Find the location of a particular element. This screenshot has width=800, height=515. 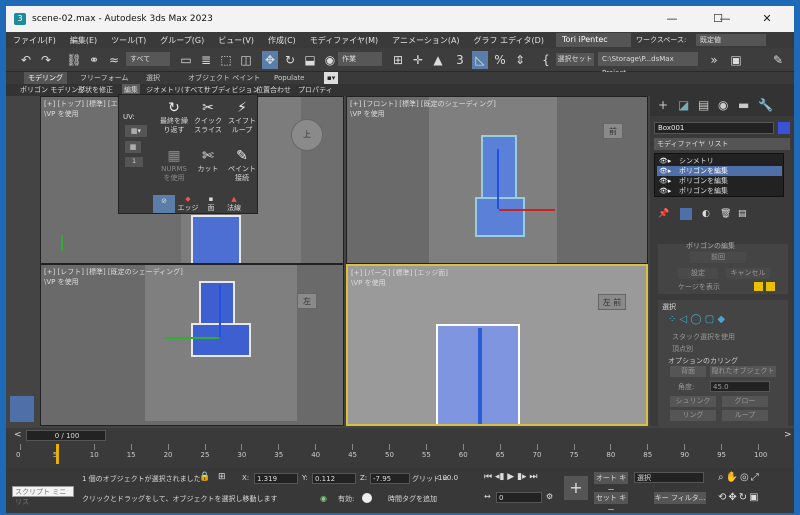

paint-connect-button: ✎ ペイント接続 is located at coordinates (242, 165).